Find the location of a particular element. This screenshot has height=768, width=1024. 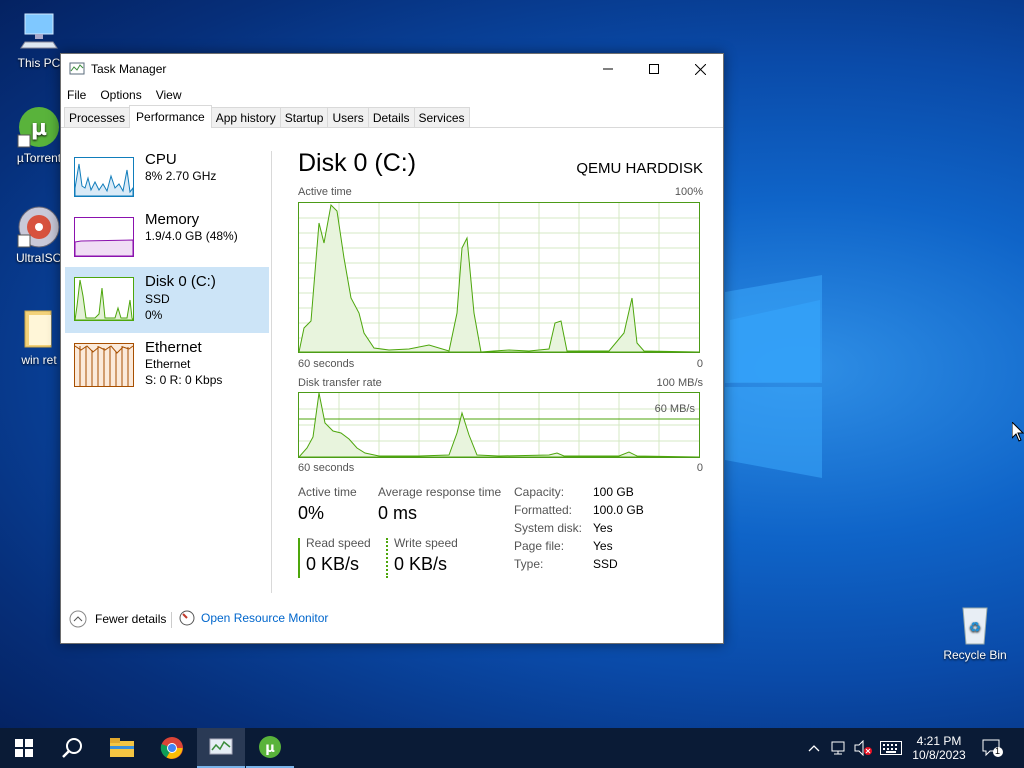

resource-item-ethernet: Ethernet Ethernet S: 0 R: 0 Kbps is located at coordinates (167, 365).